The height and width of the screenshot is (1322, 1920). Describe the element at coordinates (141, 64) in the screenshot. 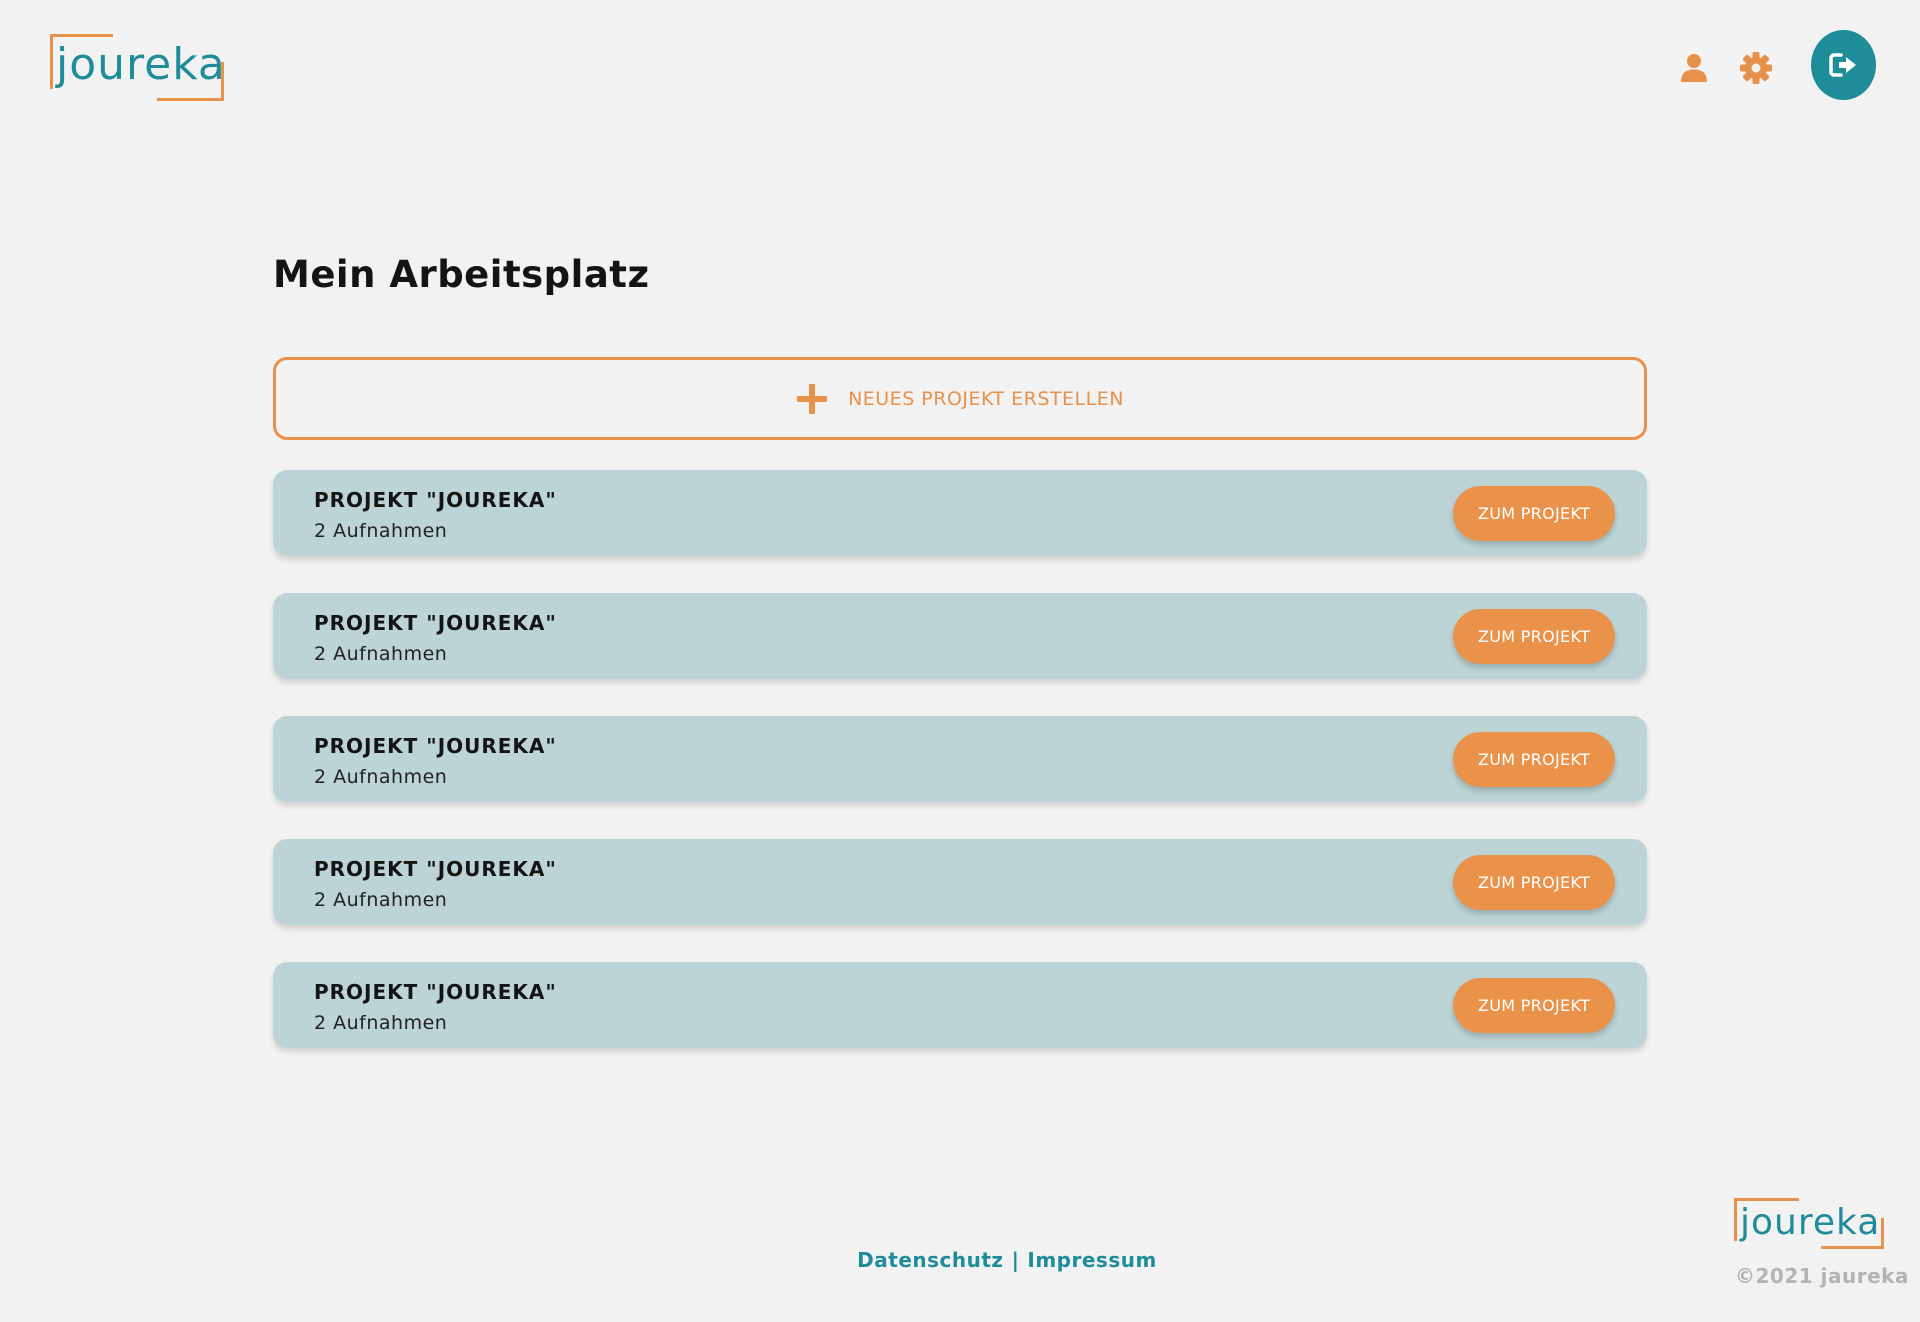

I see `logo-text: joureka` at that location.